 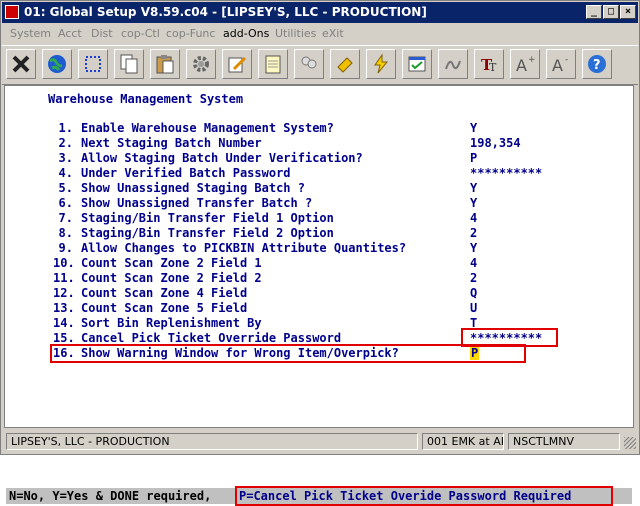 What do you see at coordinates (102, 33) in the screenshot?
I see `menu-dist: Dist` at bounding box center [102, 33].